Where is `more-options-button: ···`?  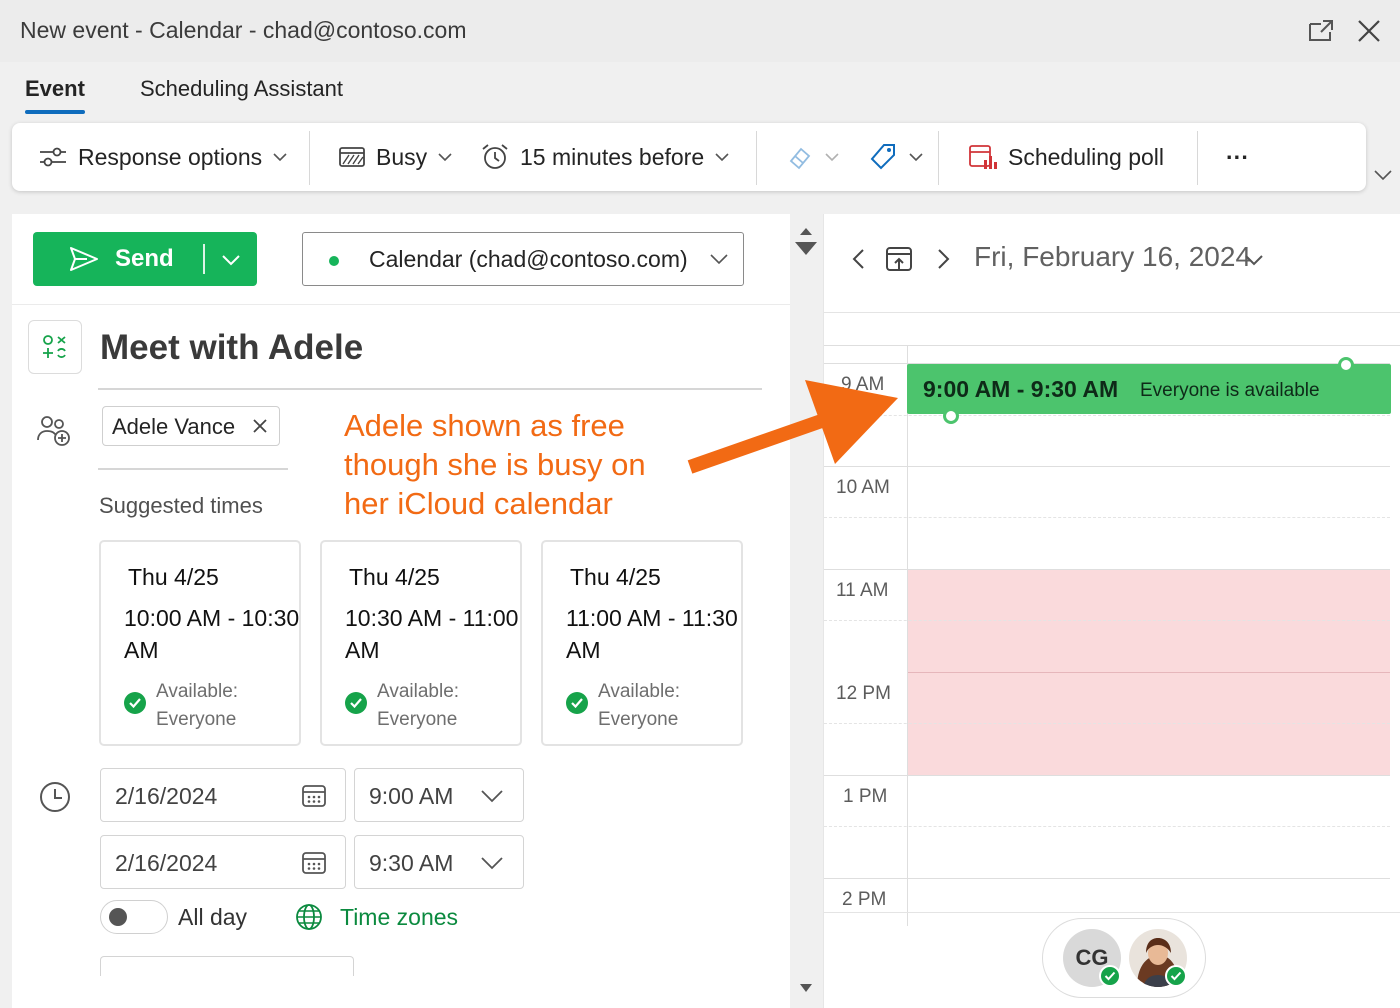
more-options-button: ··· is located at coordinates (1237, 157).